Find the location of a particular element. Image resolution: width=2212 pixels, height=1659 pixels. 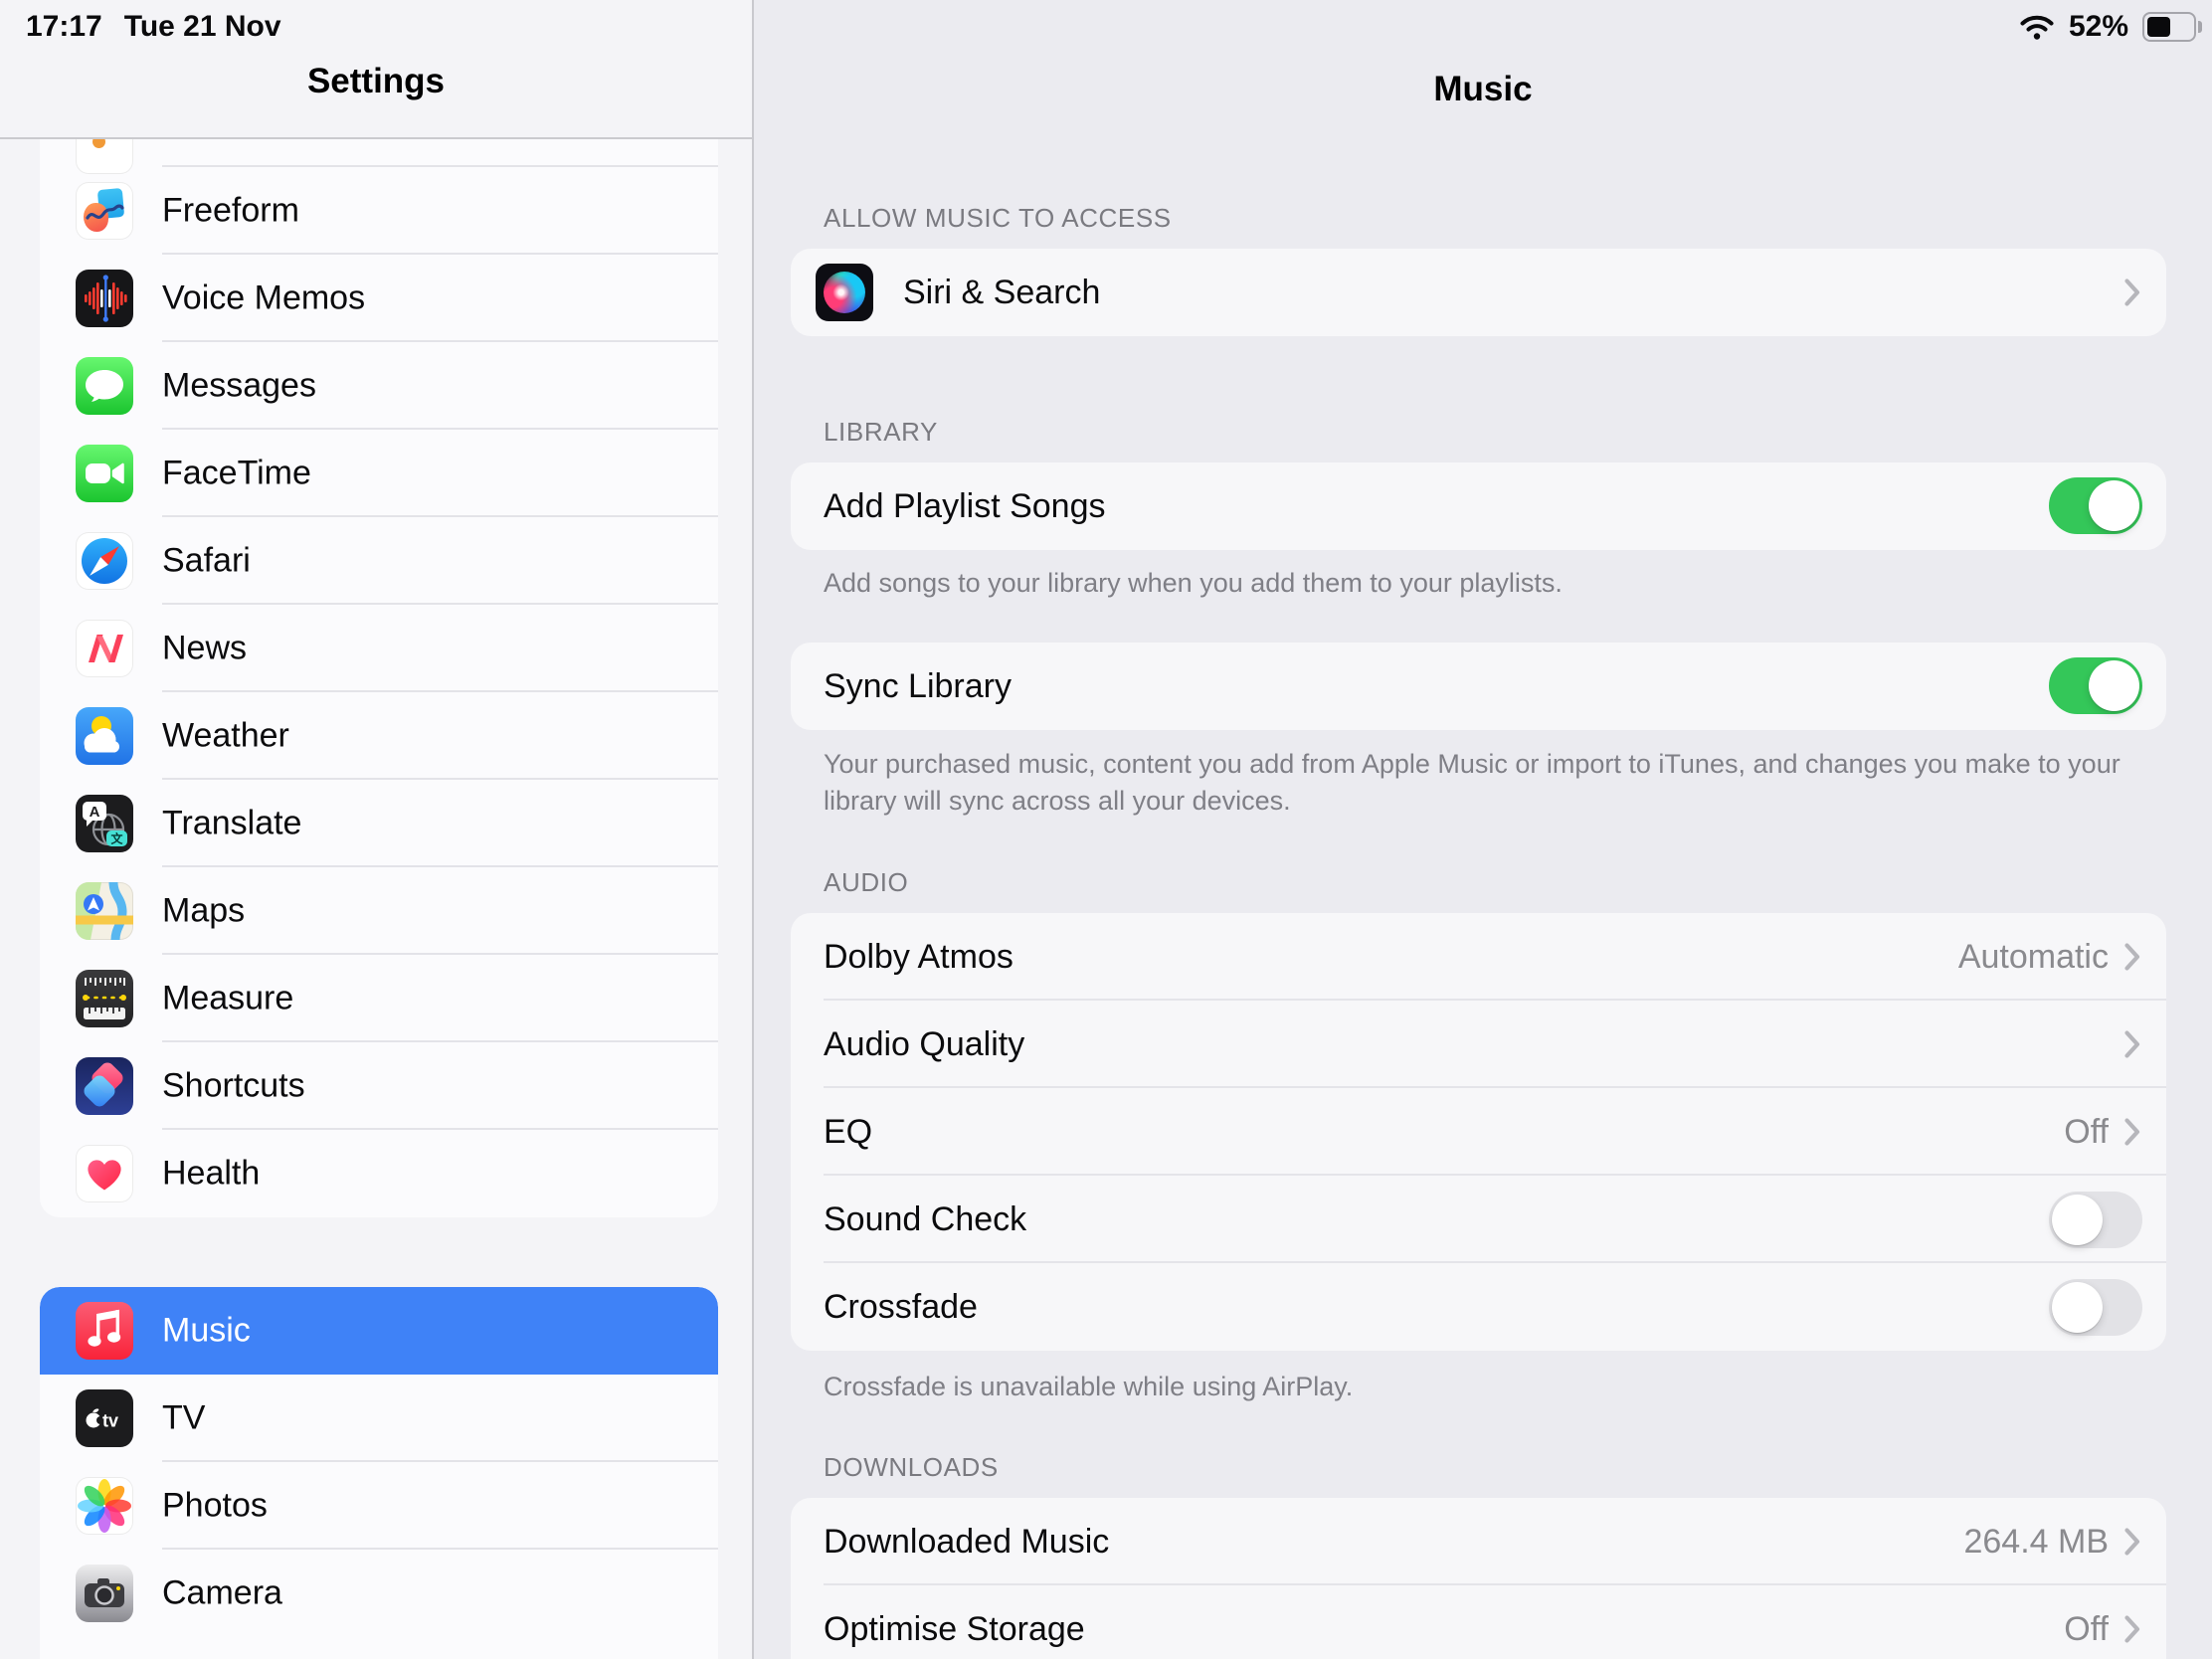

health-app-icon is located at coordinates (104, 1173).